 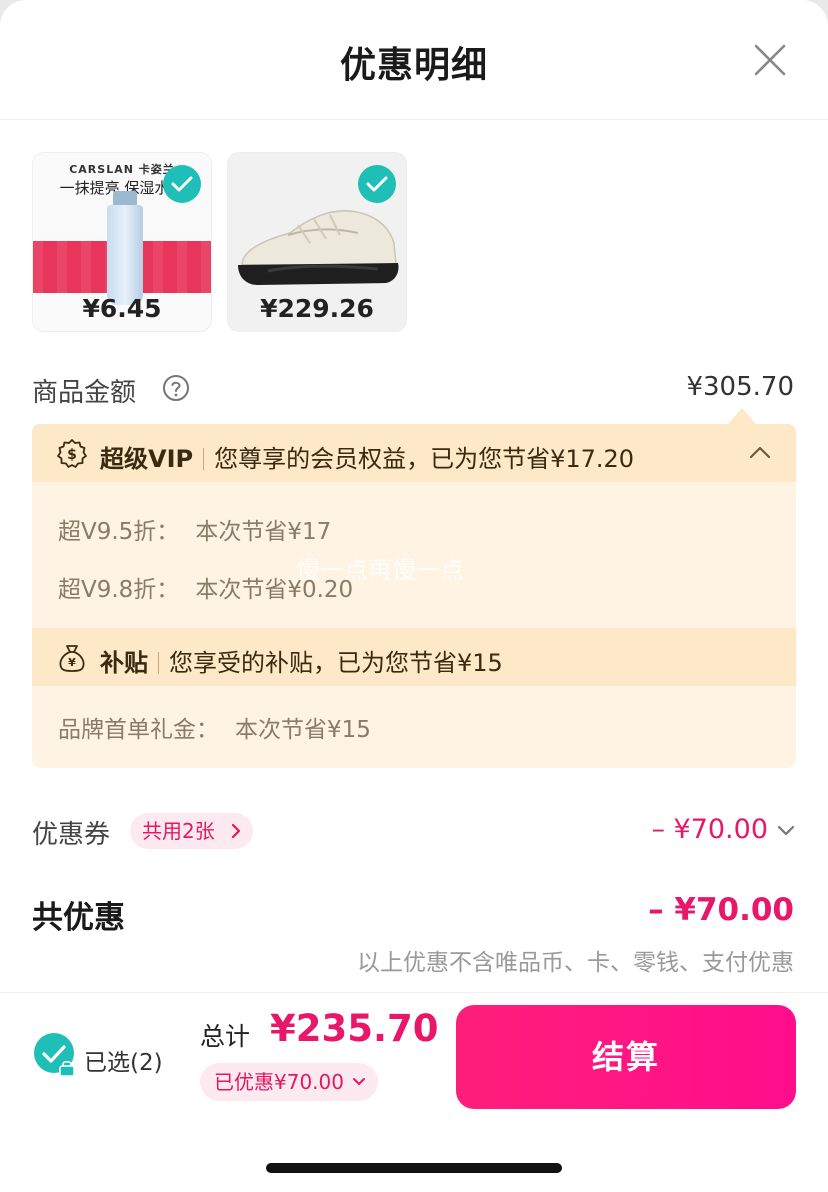 I want to click on total-value: ¥235.70, so click(x=354, y=1028).